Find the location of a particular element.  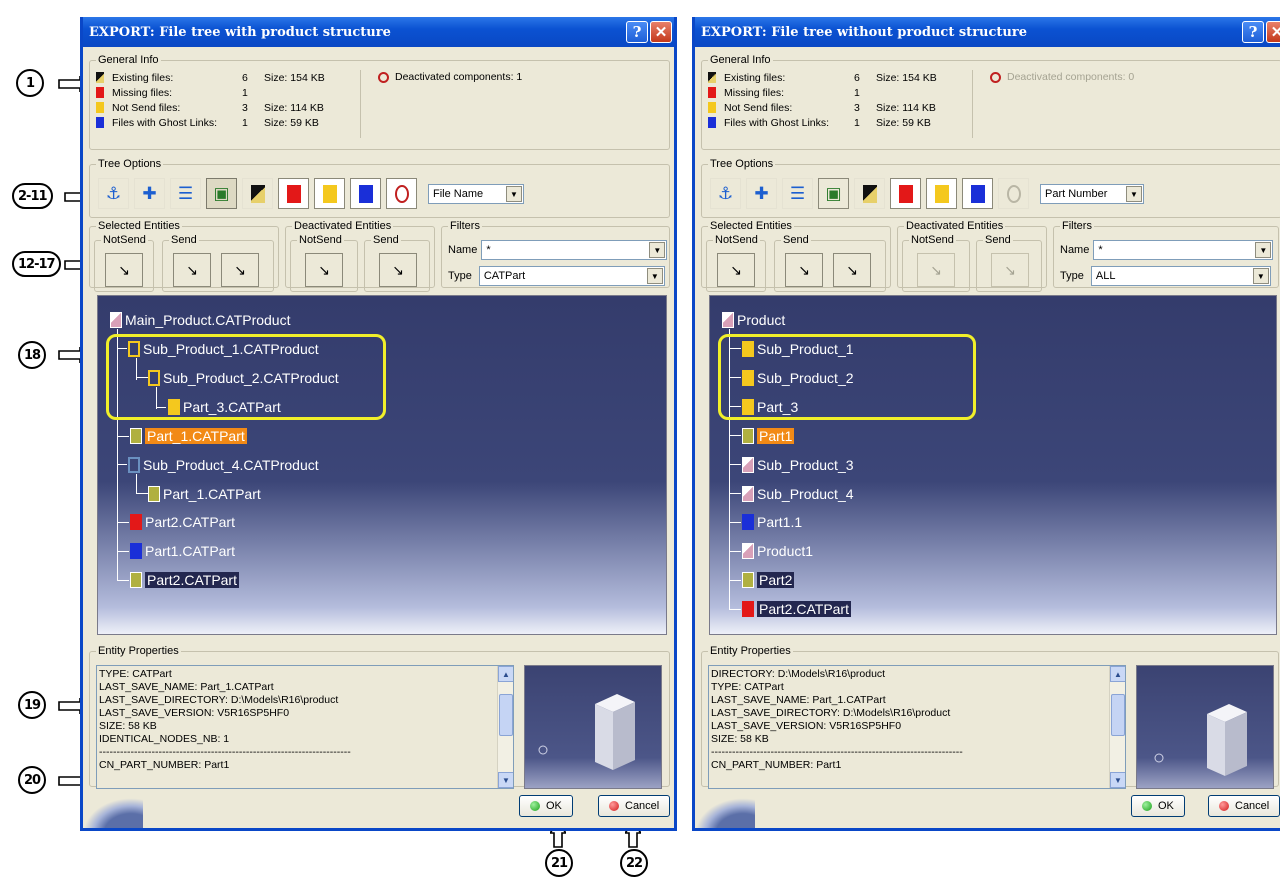

tree-node-main-product: Main_Product.CATProduct is located at coordinates (200, 320).